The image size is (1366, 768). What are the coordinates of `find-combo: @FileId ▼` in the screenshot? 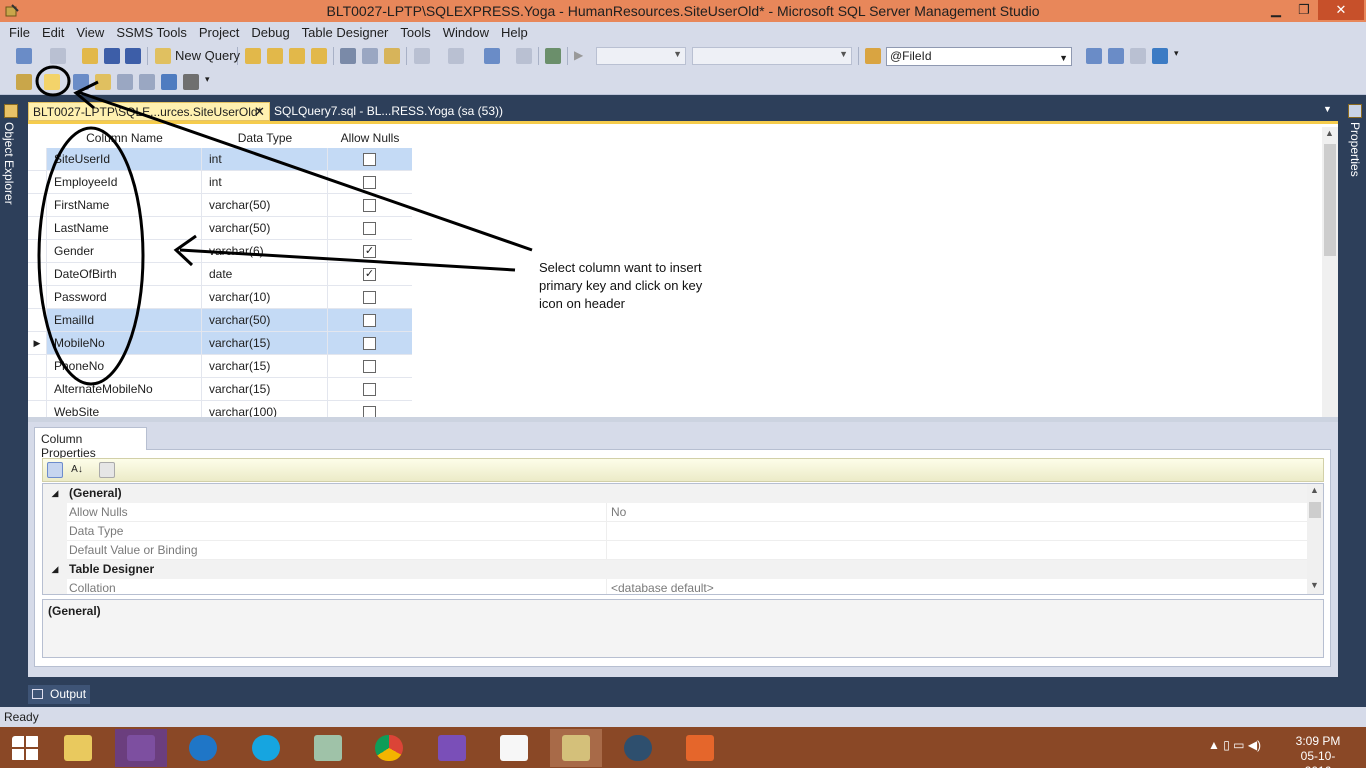 It's located at (979, 56).